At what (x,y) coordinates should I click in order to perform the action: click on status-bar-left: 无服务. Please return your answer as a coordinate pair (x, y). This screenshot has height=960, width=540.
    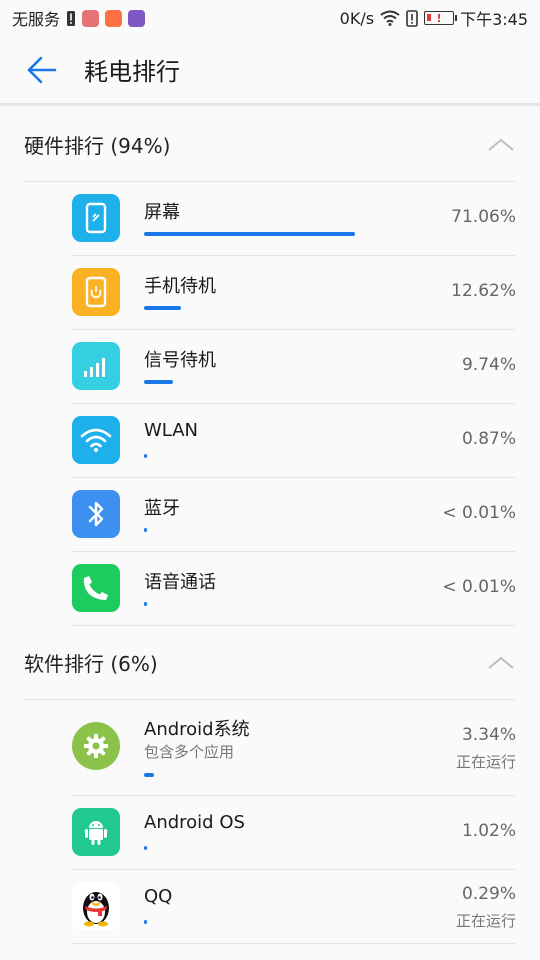
    Looking at the image, I should click on (79, 18).